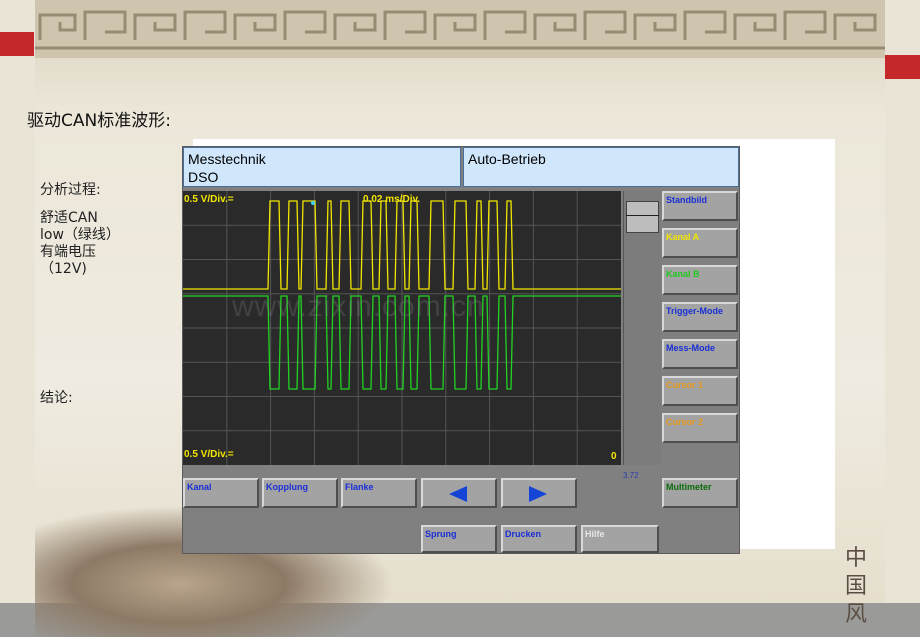  Describe the element at coordinates (700, 428) in the screenshot. I see `cursor-2-button: Cursor 2` at that location.